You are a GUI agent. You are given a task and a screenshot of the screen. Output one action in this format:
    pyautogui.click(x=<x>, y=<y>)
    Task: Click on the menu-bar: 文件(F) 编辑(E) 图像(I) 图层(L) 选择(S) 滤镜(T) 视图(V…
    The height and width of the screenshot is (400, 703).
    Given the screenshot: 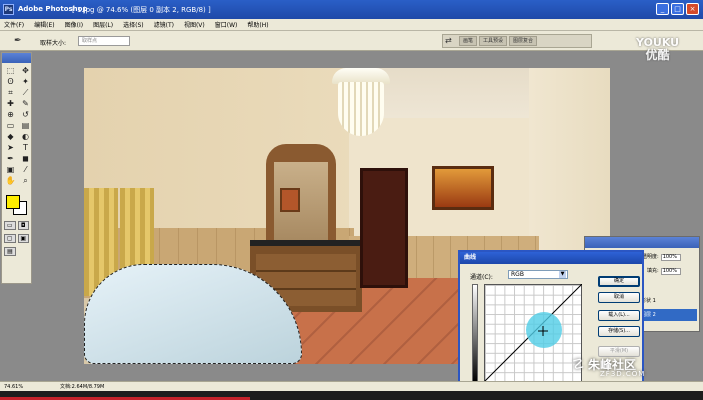 What is the action you would take?
    pyautogui.click(x=351, y=25)
    